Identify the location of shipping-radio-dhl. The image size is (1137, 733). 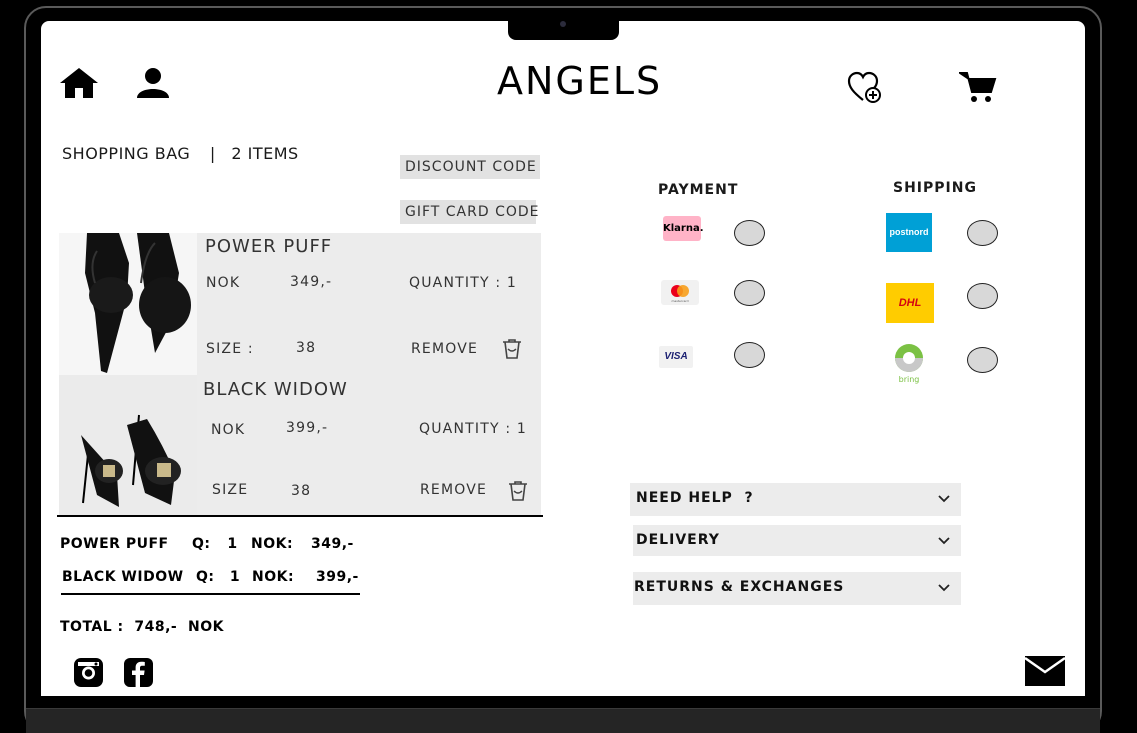
(982, 296).